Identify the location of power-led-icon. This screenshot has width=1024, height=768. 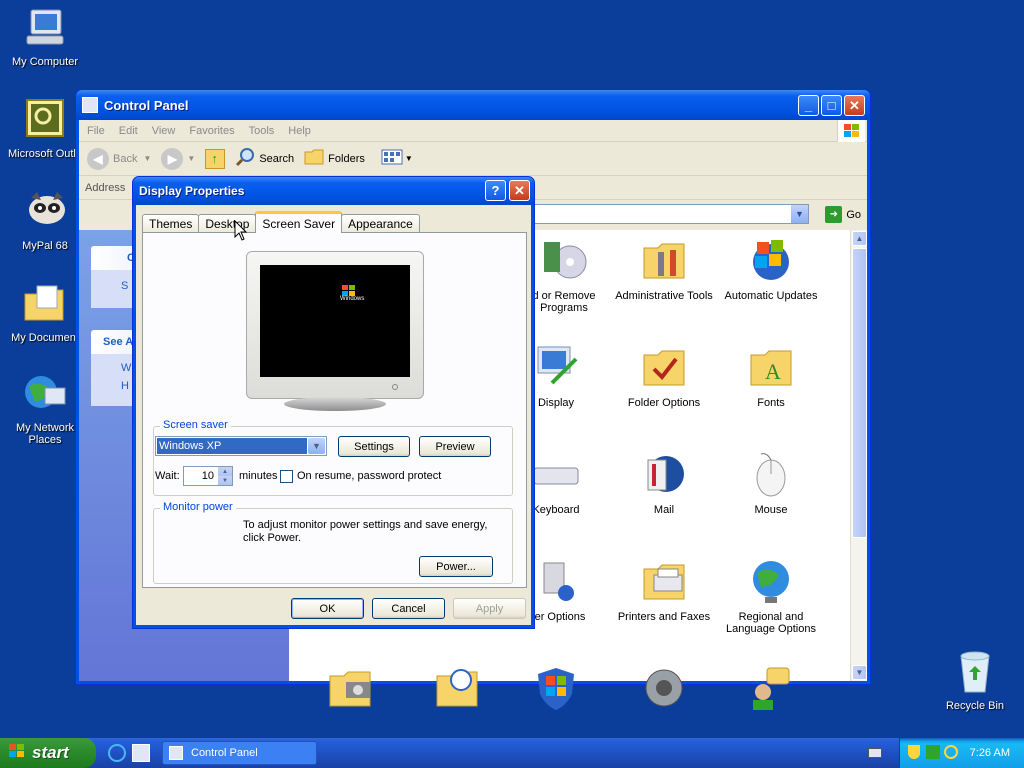
(395, 387).